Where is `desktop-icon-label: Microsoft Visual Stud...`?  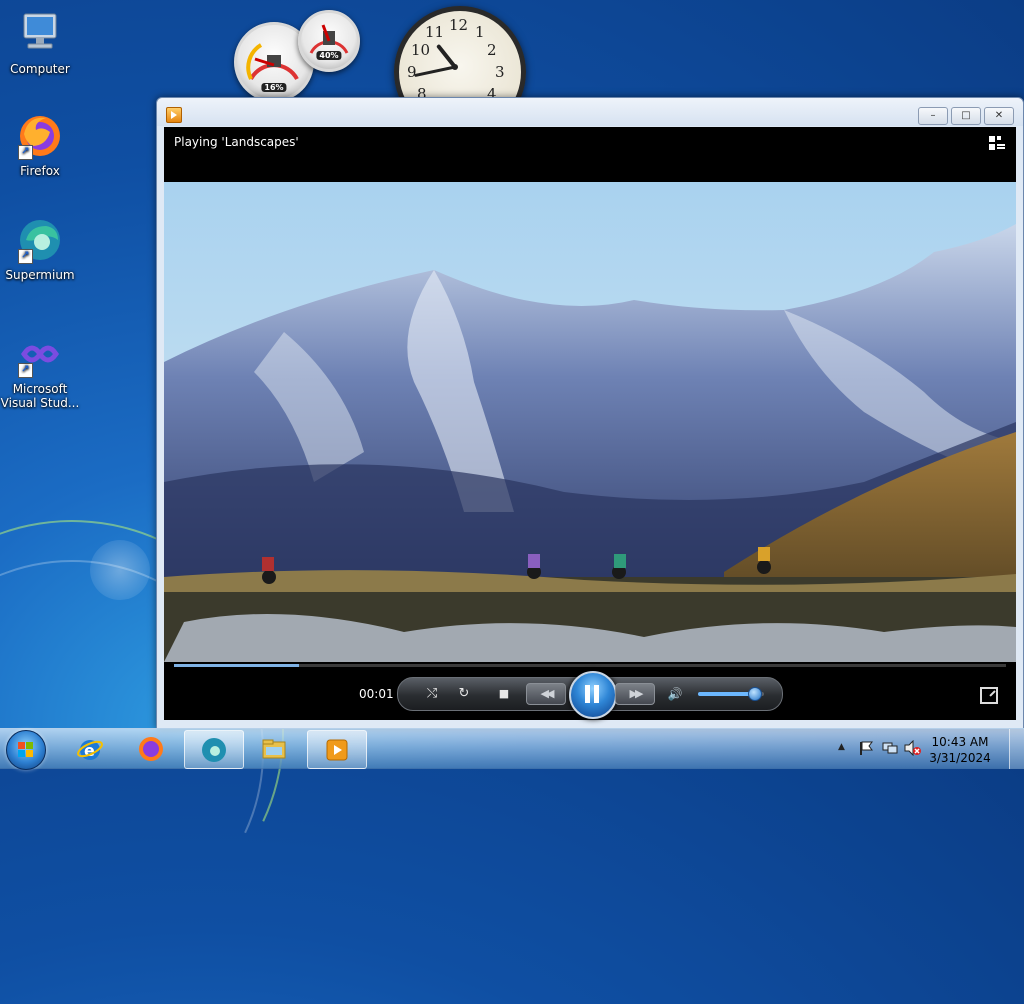
desktop-icon-label: Microsoft Visual Stud... is located at coordinates (40, 396).